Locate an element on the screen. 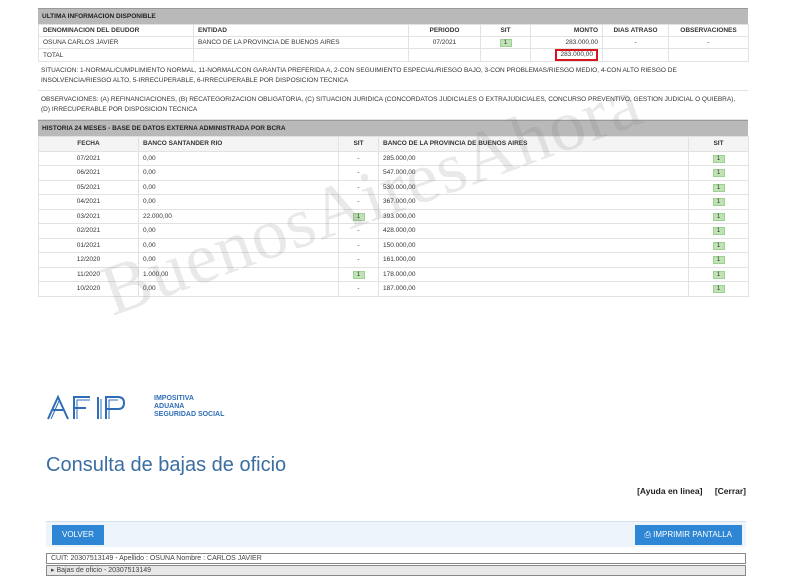  table-row: 01/2021 0,00 - 150.000,00 1 is located at coordinates (393, 245).